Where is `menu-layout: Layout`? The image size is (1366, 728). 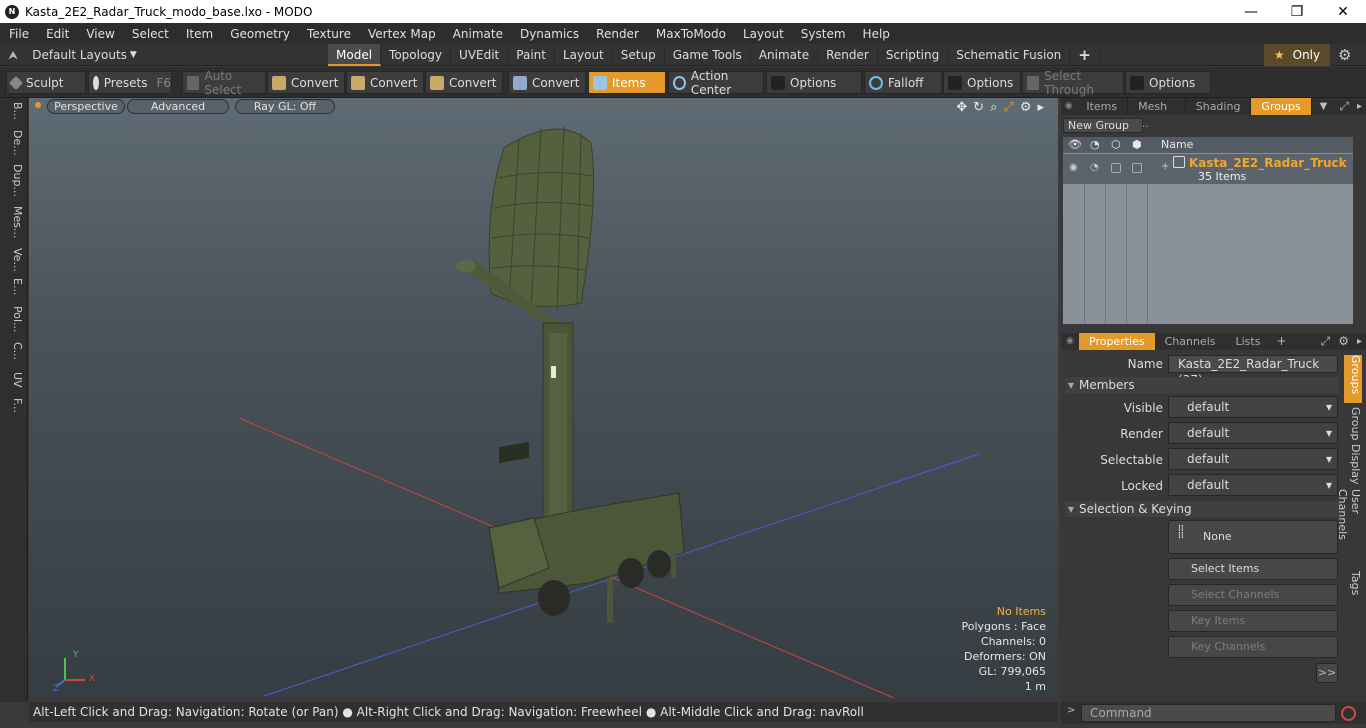
menu-layout: Layout is located at coordinates (763, 34).